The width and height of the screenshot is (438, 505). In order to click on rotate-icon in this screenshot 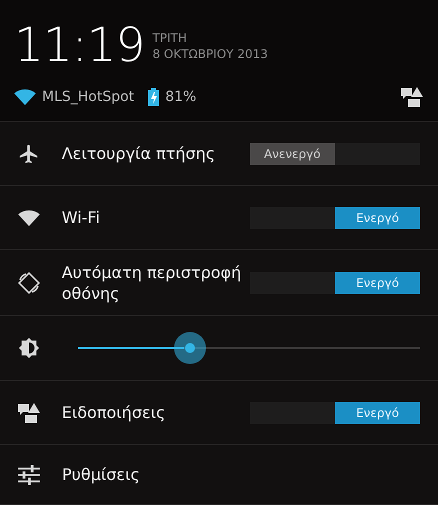, I will do `click(28, 282)`.